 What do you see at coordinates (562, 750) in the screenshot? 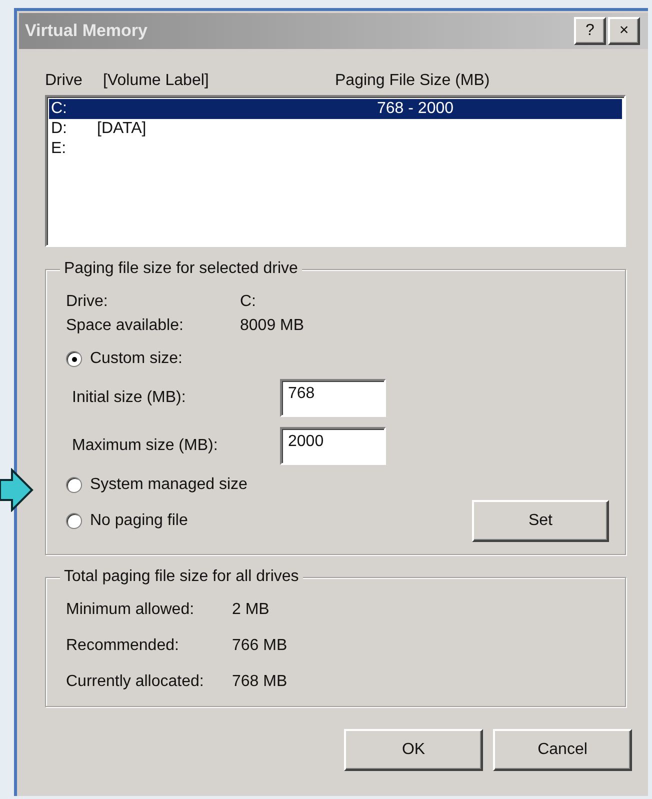
I see `dialog-button: Cancel` at bounding box center [562, 750].